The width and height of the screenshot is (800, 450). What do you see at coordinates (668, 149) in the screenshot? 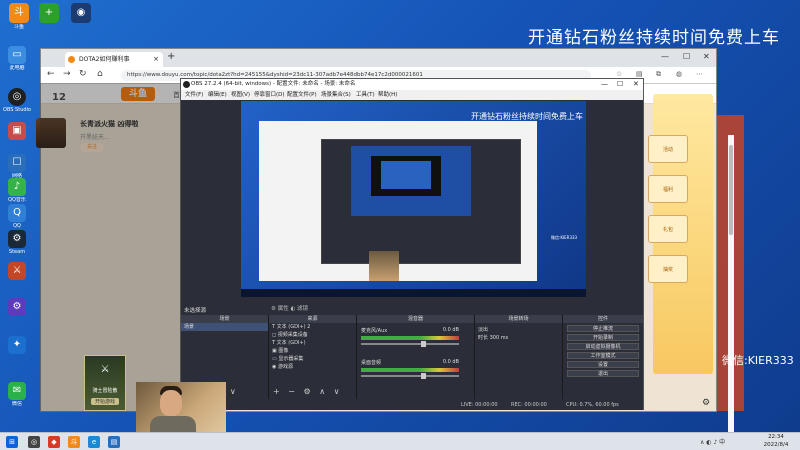
I see `ad-box: 活动` at bounding box center [668, 149].